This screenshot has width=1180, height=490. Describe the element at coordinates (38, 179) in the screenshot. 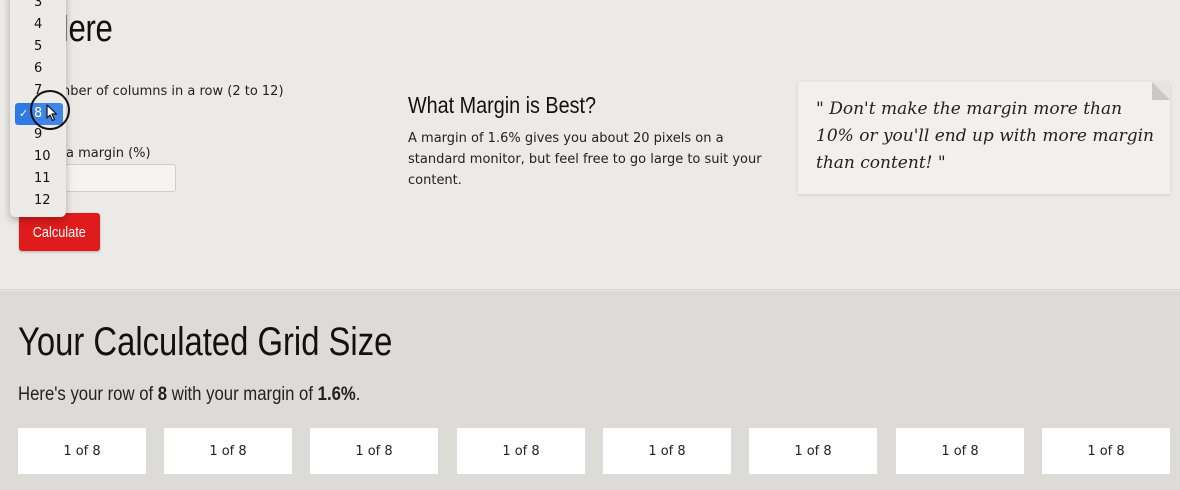

I see `dropdown-option: 11` at that location.